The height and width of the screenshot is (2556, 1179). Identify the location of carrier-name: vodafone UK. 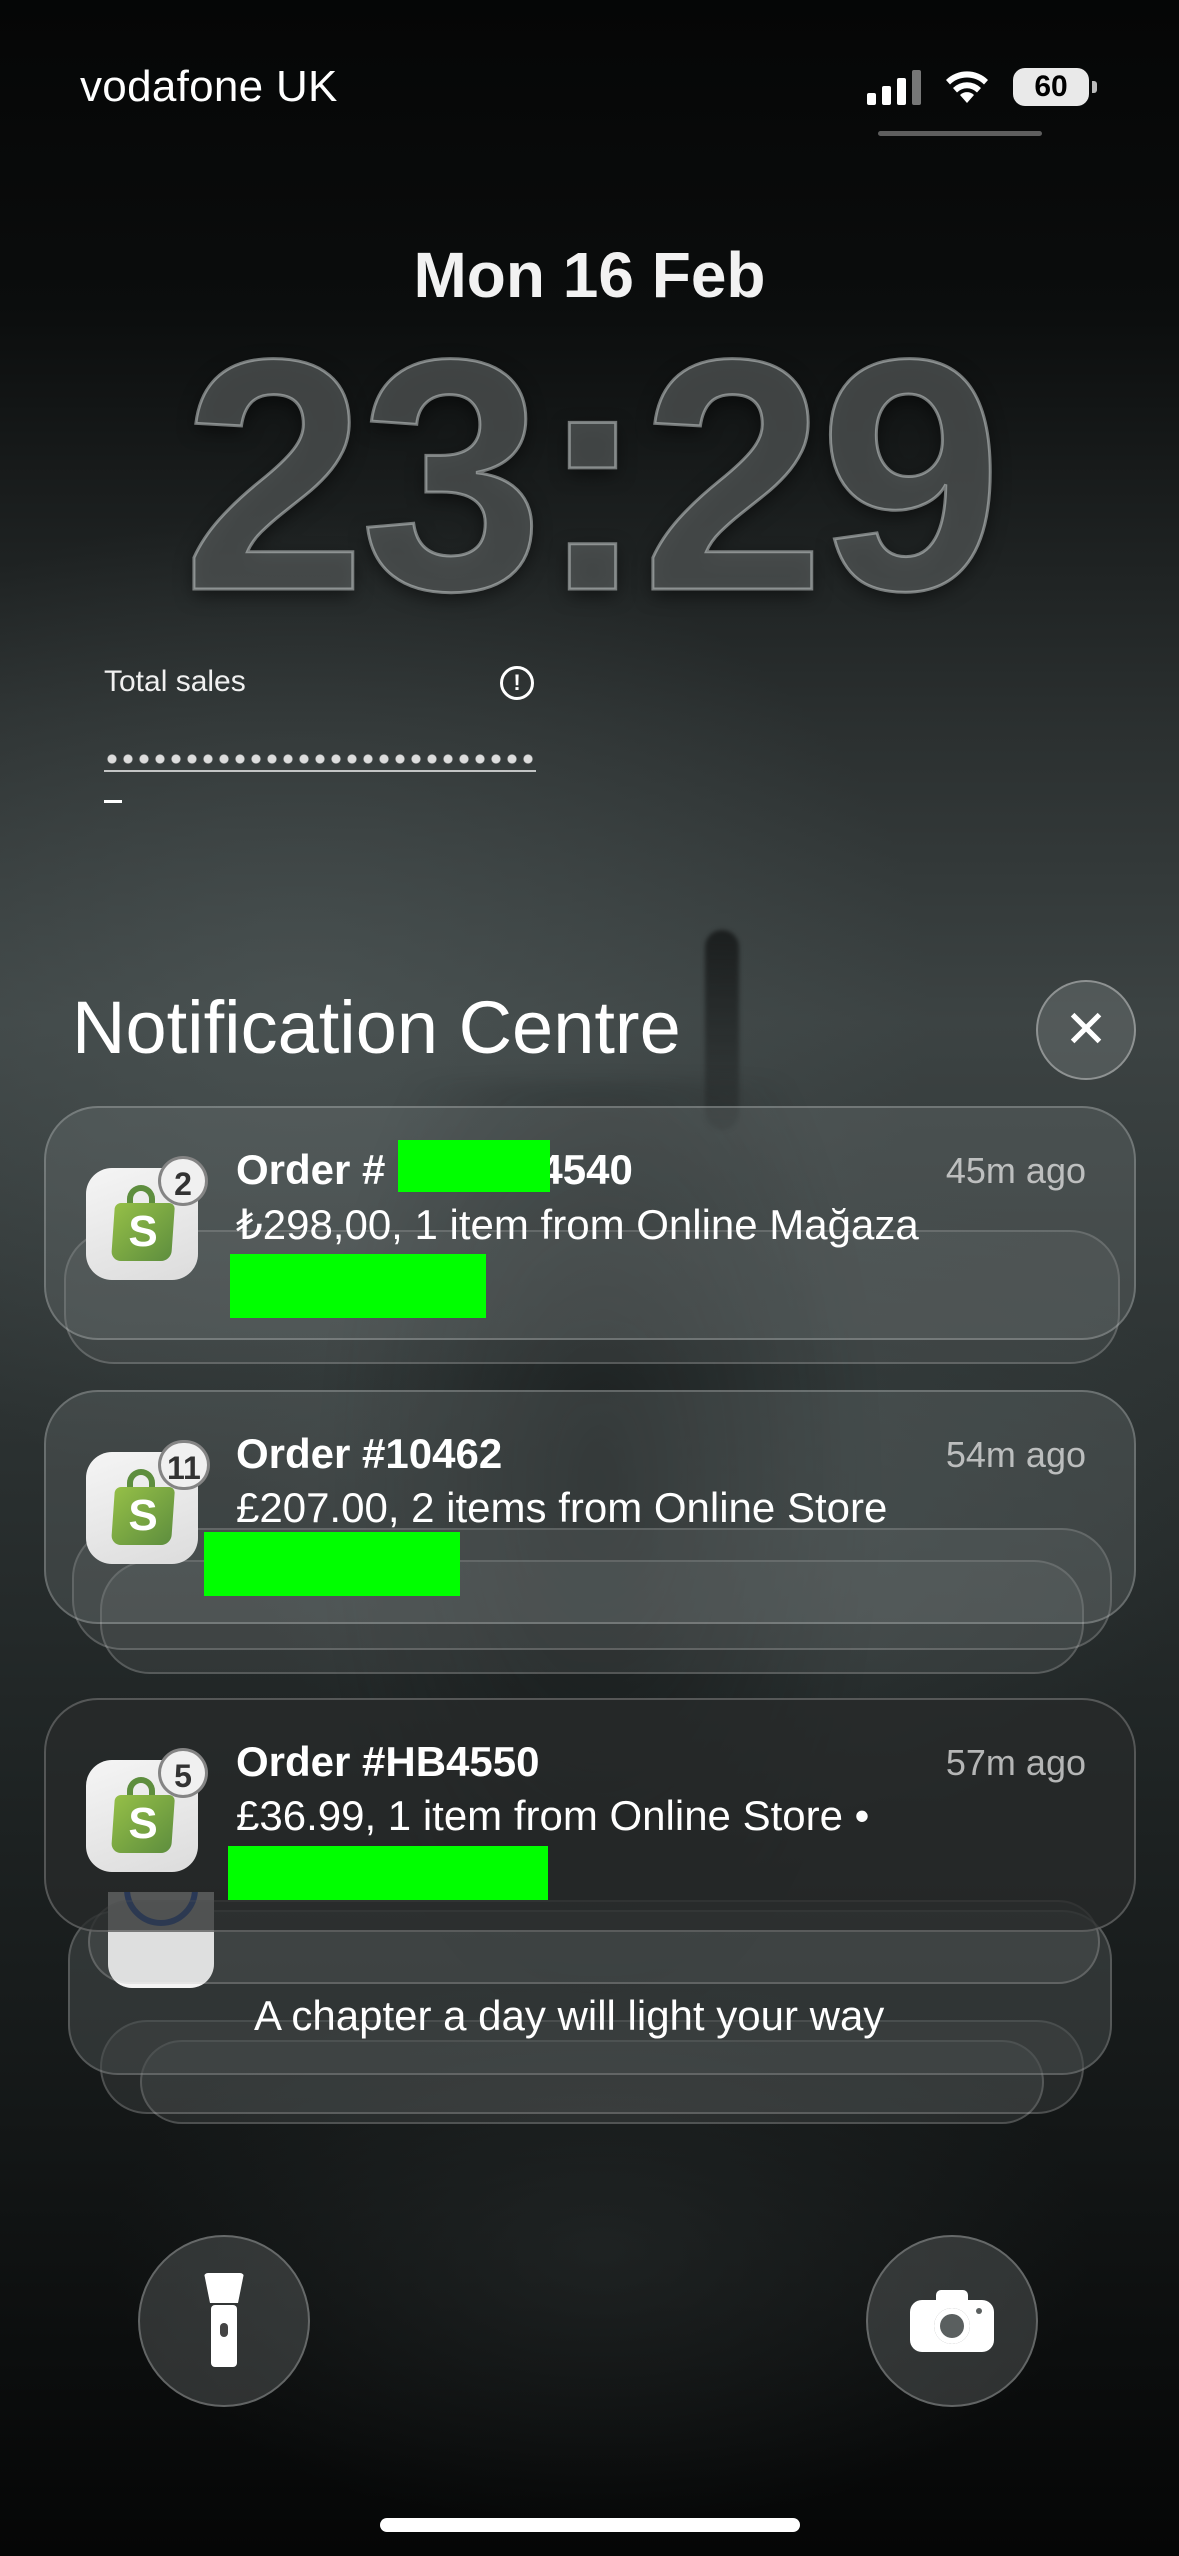
(209, 86).